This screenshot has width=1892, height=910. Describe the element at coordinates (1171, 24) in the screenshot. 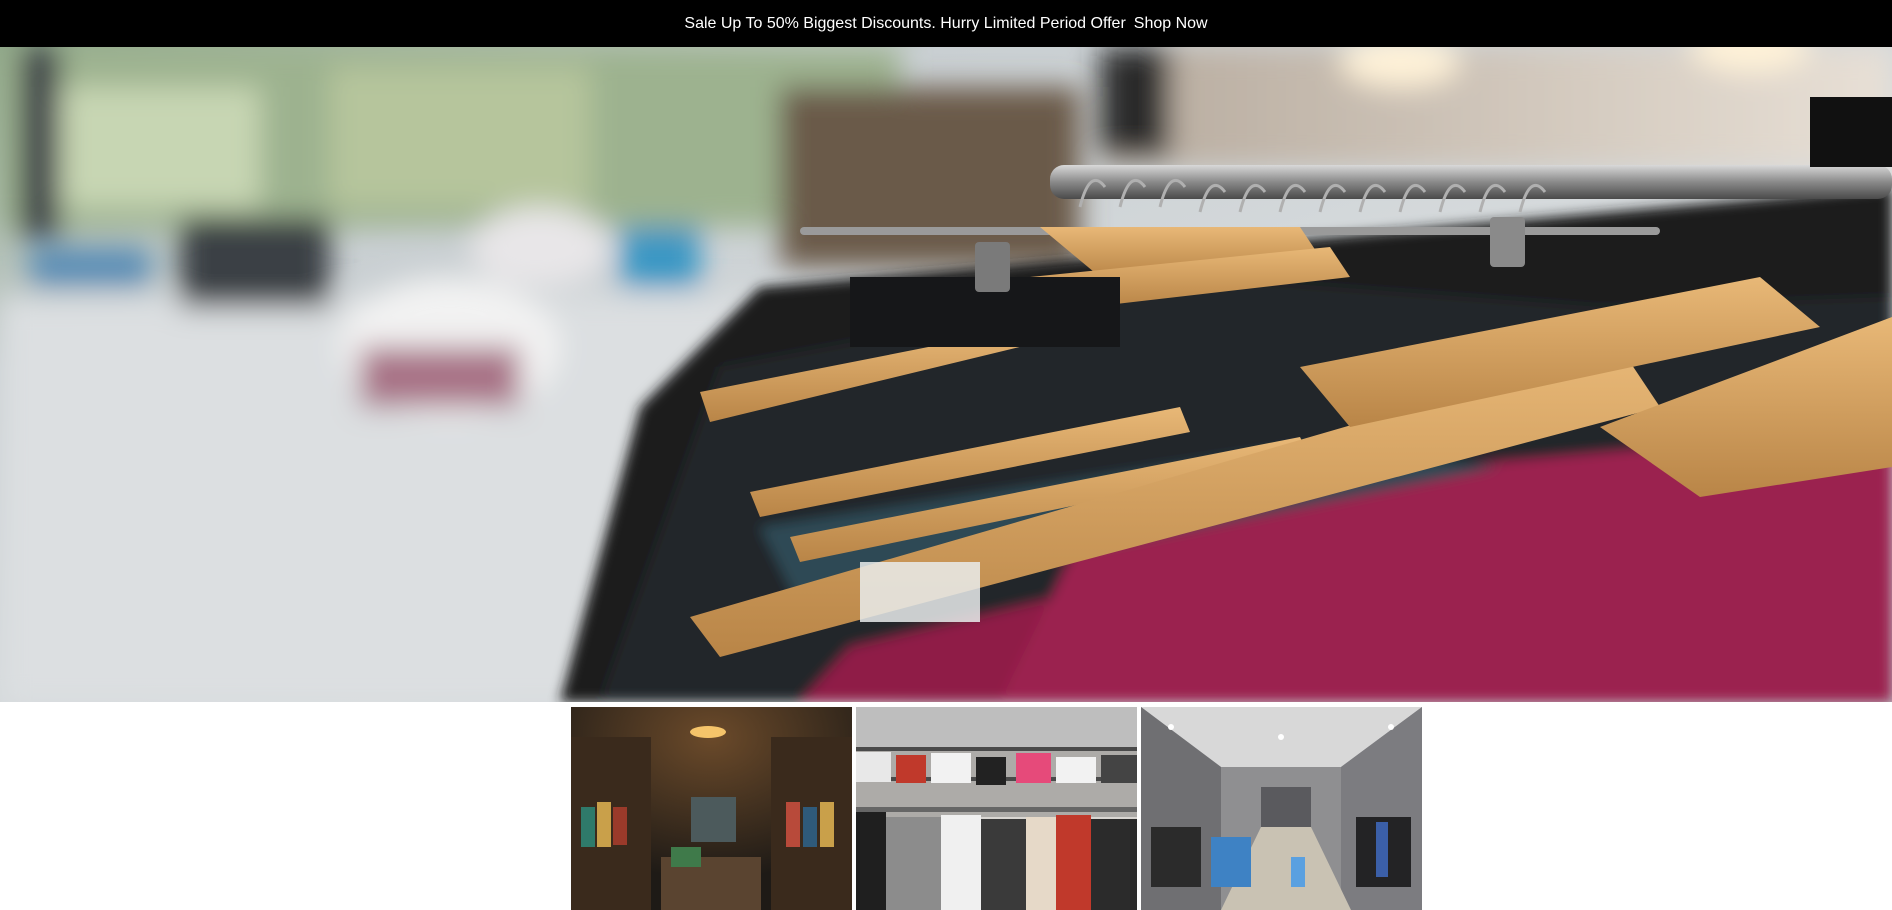

I see `shop-now-link: Shop Now` at that location.